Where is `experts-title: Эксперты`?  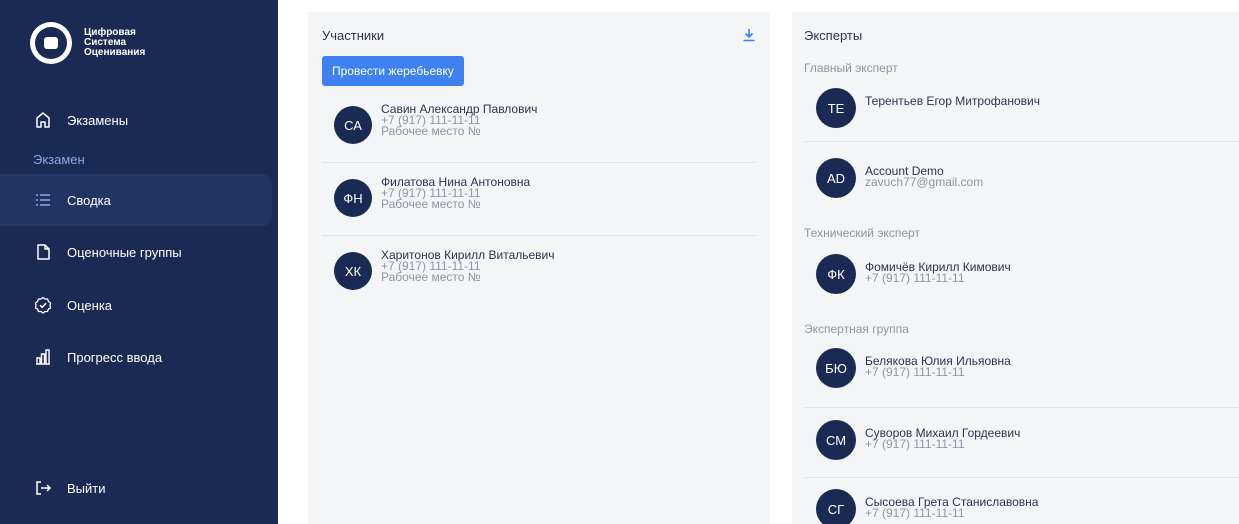
experts-title: Эксперты is located at coordinates (833, 35).